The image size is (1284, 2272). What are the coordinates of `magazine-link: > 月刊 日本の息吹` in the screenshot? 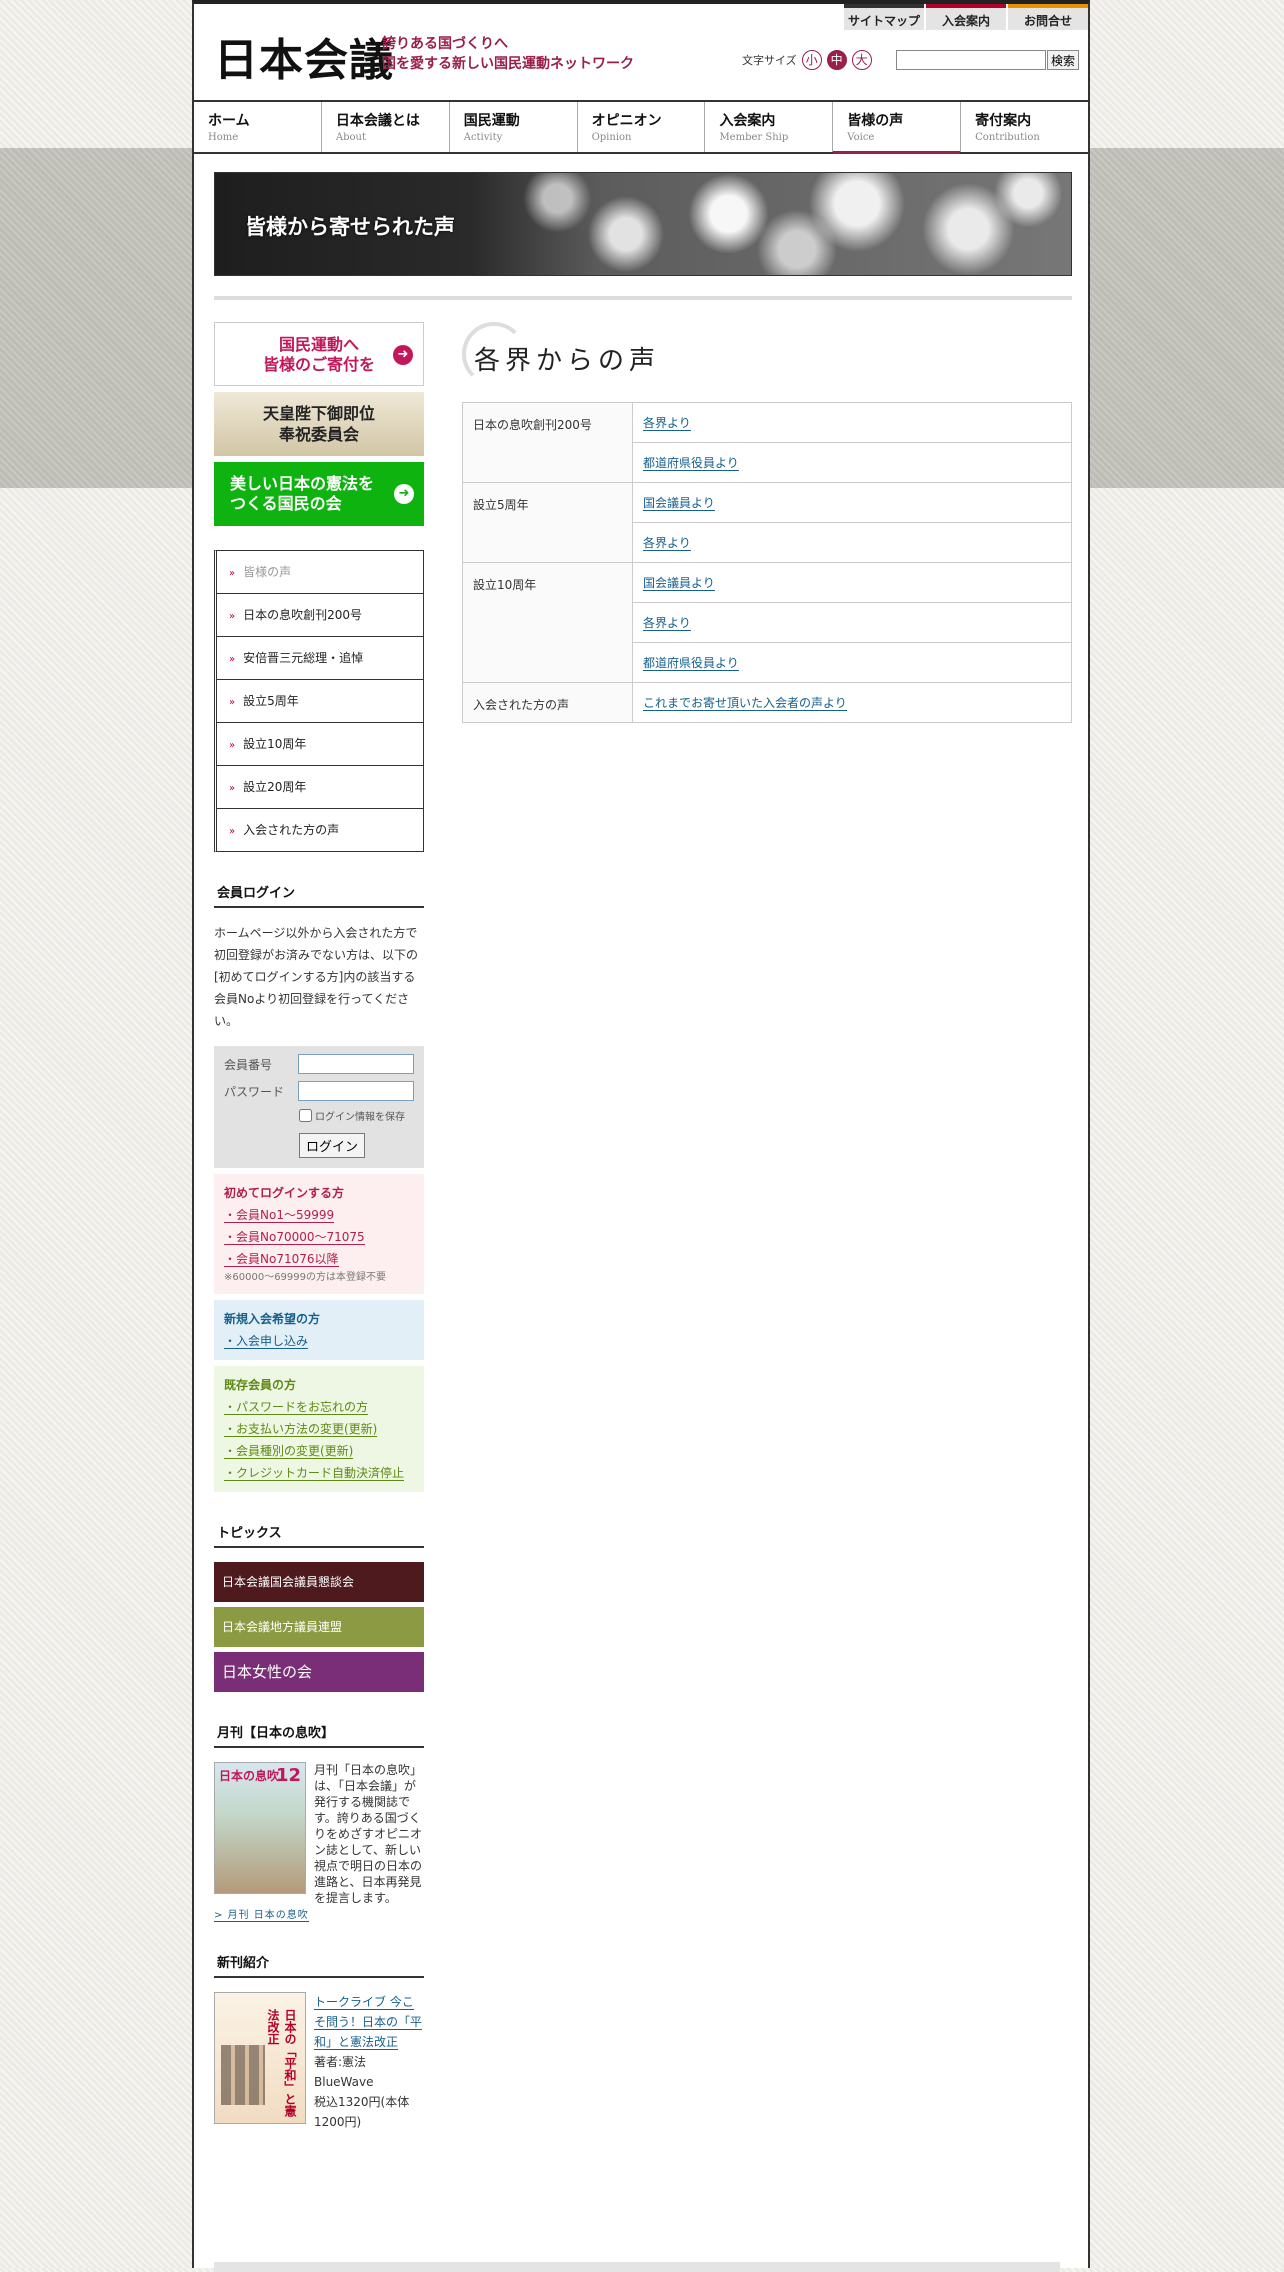 It's located at (261, 1916).